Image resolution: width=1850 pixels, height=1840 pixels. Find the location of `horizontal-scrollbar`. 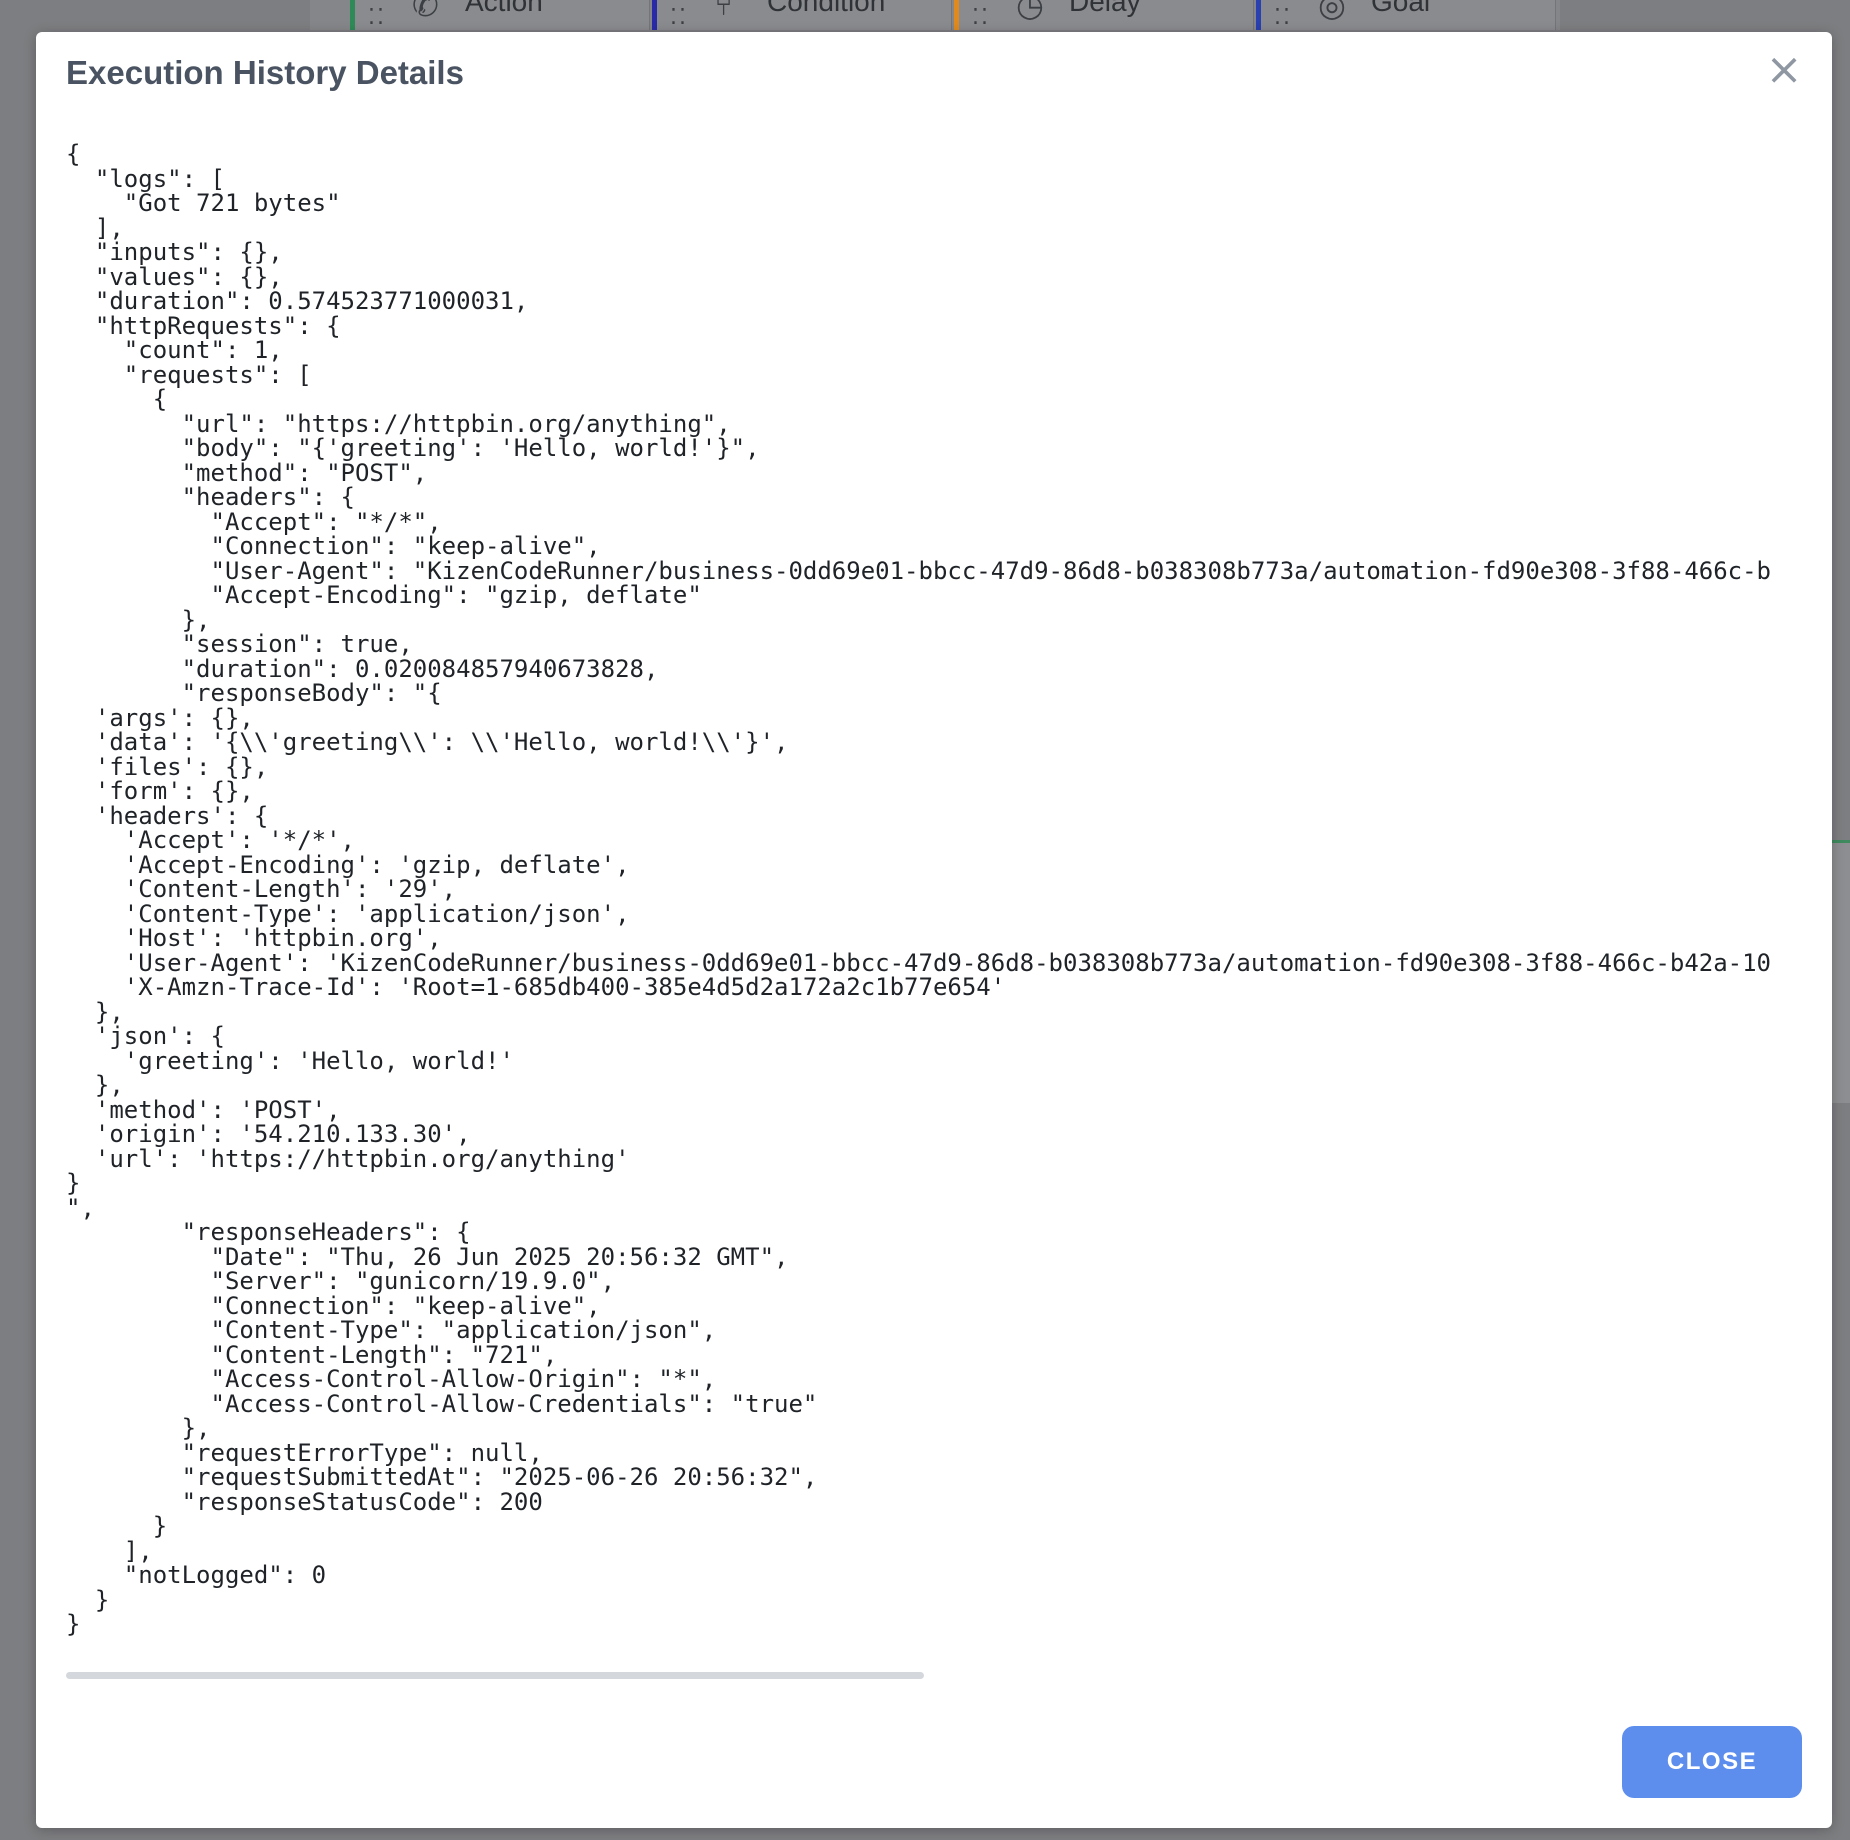

horizontal-scrollbar is located at coordinates (934, 1676).